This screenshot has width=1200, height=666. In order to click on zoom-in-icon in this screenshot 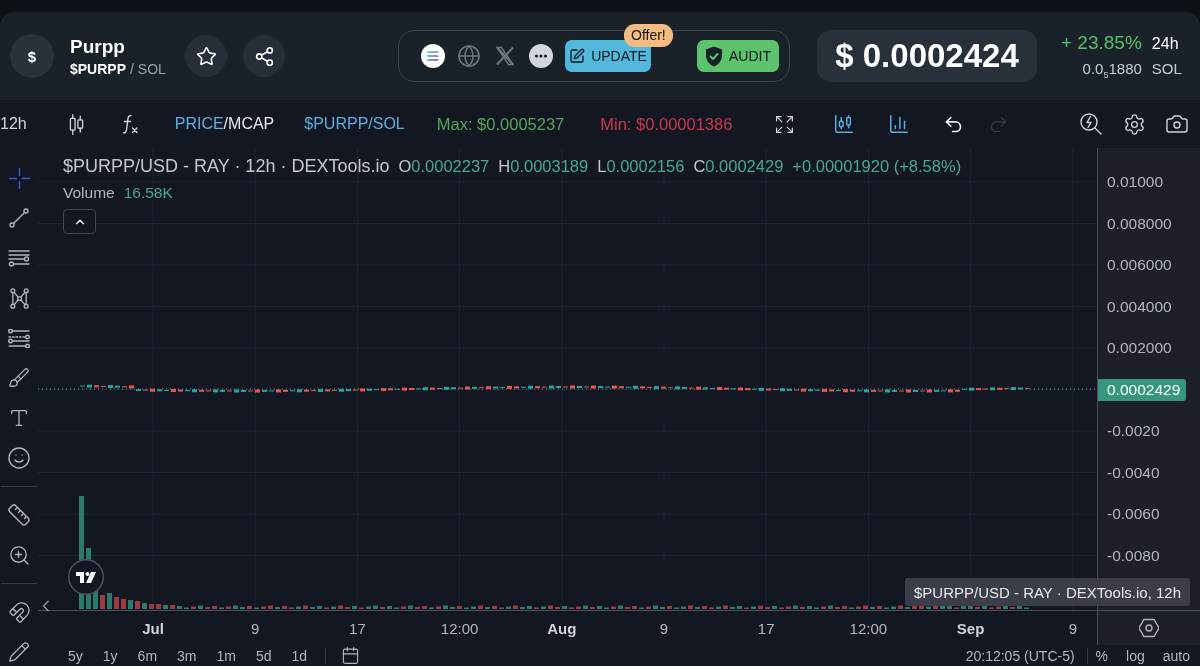, I will do `click(19, 555)`.